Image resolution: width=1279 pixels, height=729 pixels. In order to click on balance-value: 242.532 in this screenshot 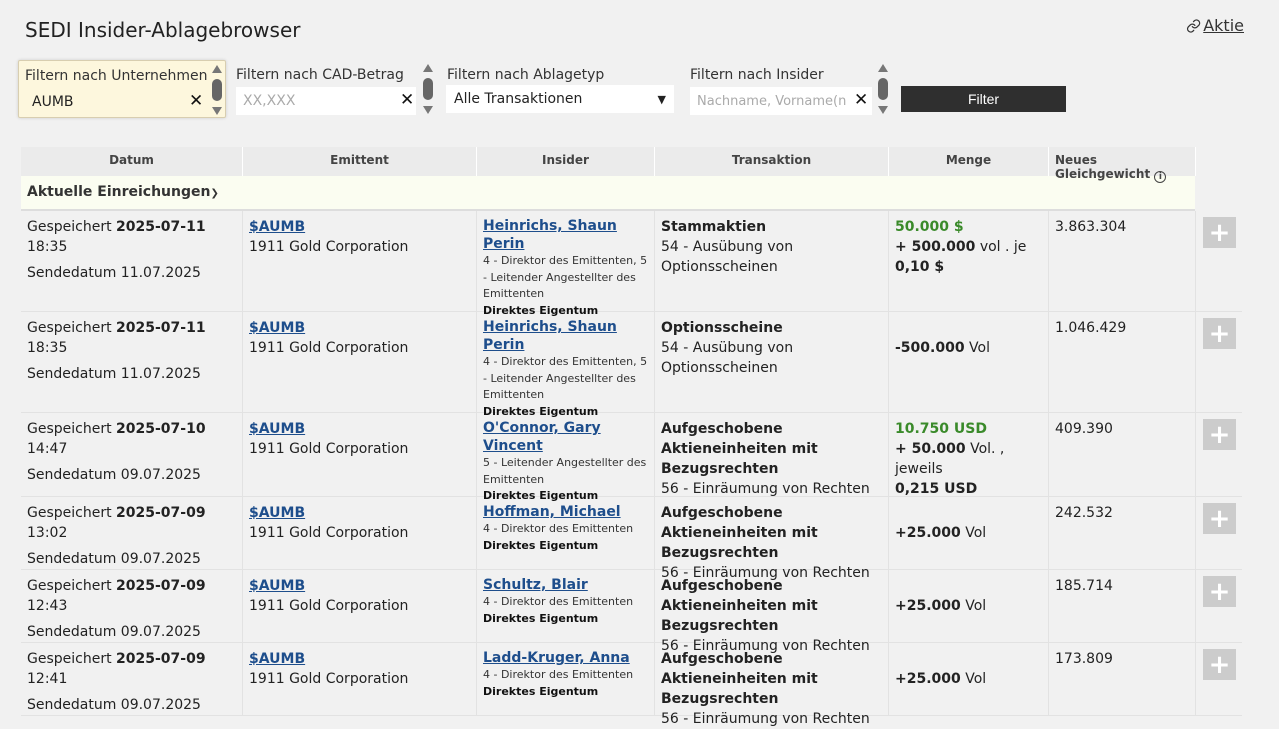, I will do `click(1084, 513)`.